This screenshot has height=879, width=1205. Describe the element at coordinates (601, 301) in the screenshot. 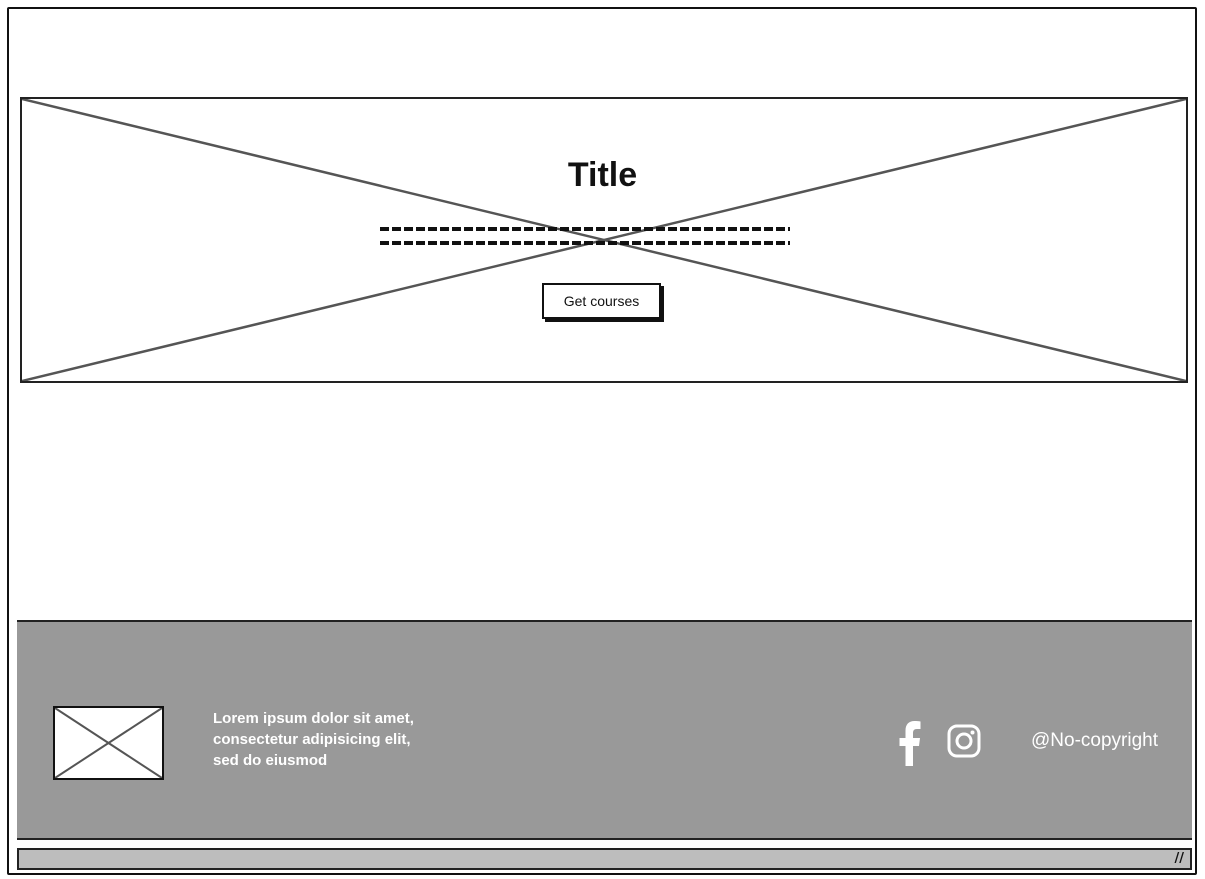

I see `get-courses-button: Get courses` at that location.